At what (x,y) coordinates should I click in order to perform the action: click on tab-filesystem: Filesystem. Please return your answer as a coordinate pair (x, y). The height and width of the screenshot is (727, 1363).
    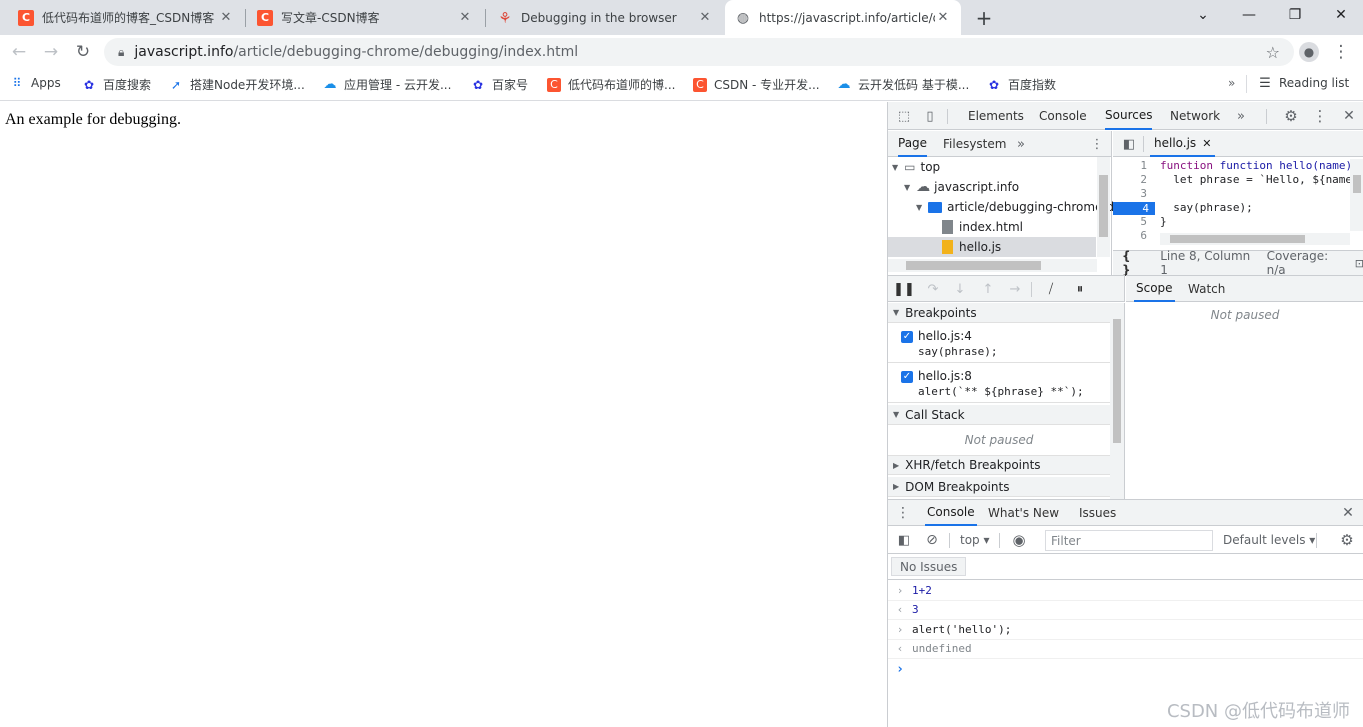
    Looking at the image, I should click on (974, 144).